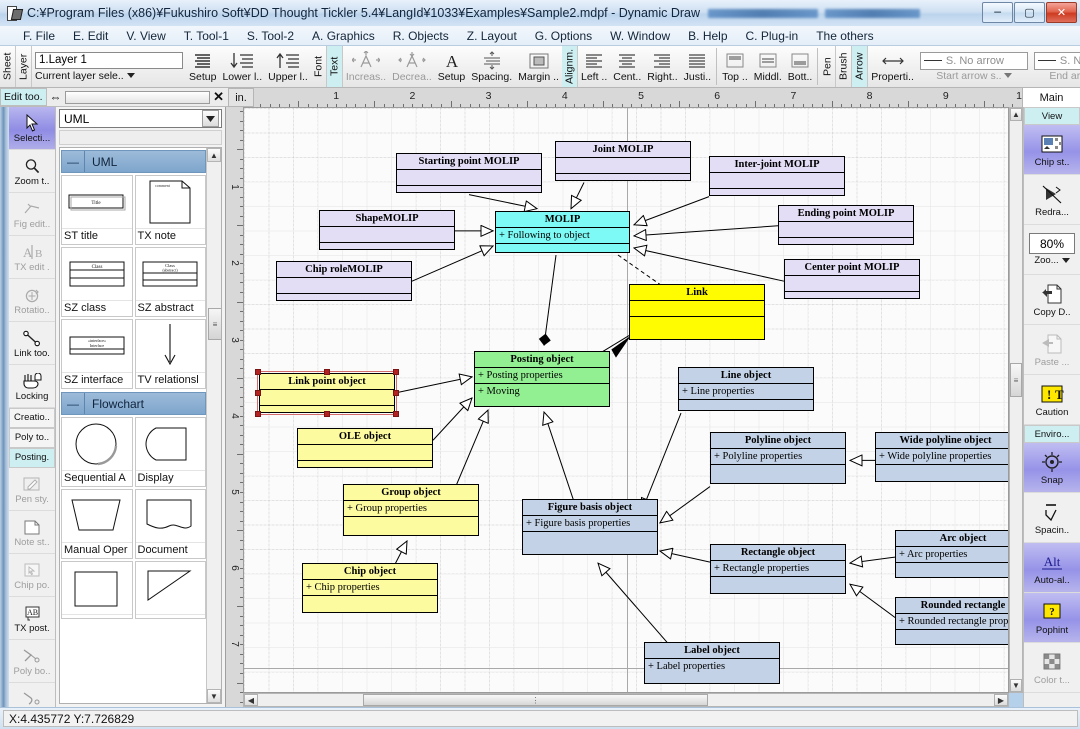  Describe the element at coordinates (1001, 700) in the screenshot. I see `scroll-right-icon: ▶` at that location.